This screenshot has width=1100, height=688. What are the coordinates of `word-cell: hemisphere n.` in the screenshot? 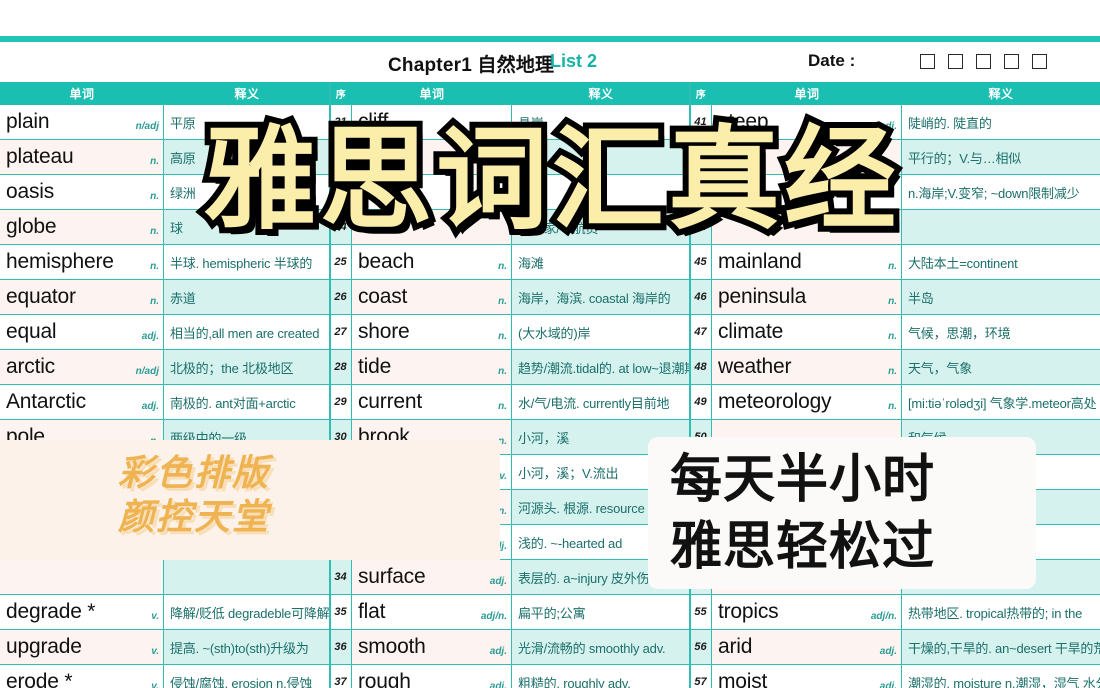 It's located at (82, 262).